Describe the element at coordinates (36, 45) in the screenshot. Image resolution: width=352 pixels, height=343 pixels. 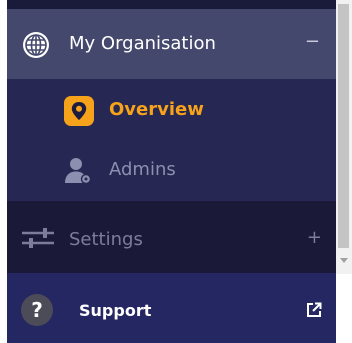
I see `globe-icon` at that location.